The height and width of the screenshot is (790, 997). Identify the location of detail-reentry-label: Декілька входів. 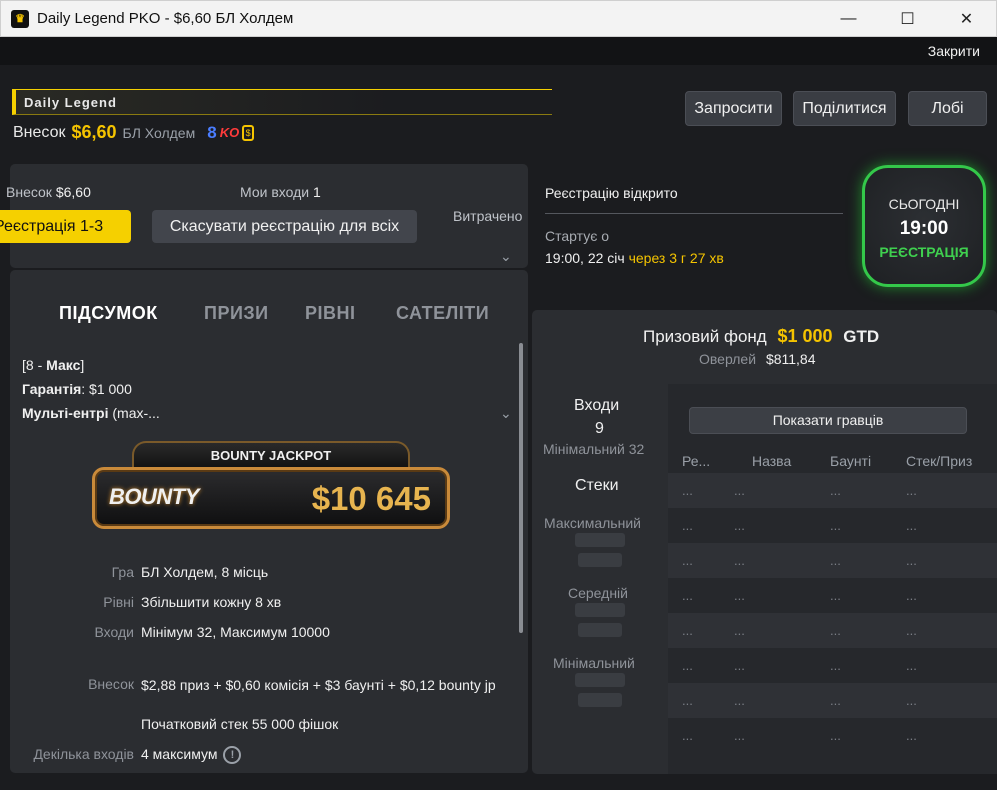
(83, 754).